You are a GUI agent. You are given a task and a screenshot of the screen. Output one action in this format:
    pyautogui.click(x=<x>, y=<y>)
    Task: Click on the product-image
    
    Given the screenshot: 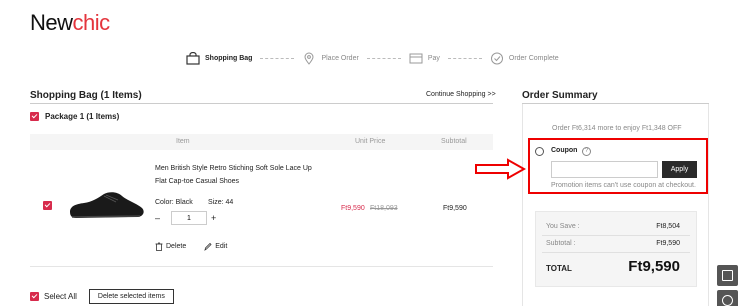 What is the action you would take?
    pyautogui.click(x=106, y=205)
    